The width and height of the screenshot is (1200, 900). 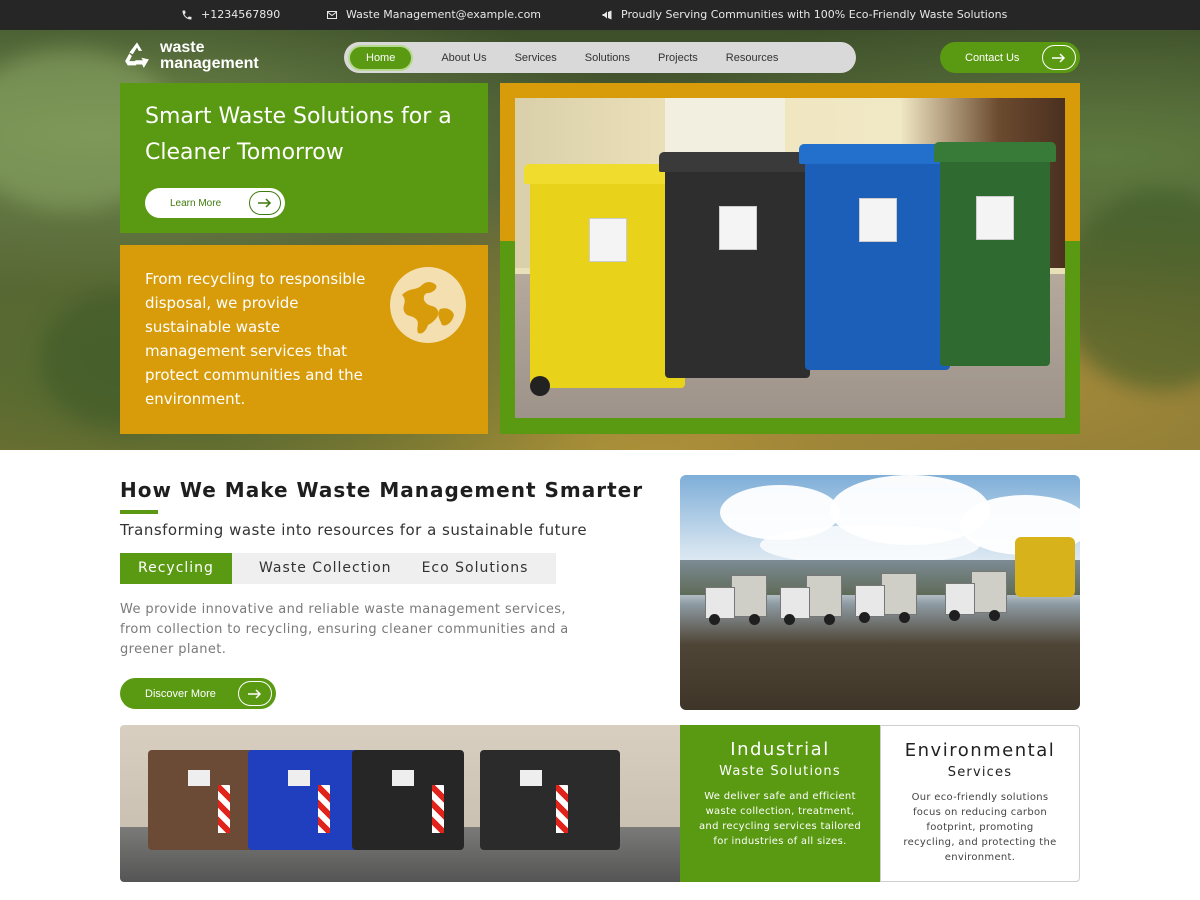 I want to click on street-containers-photo, so click(x=400, y=803).